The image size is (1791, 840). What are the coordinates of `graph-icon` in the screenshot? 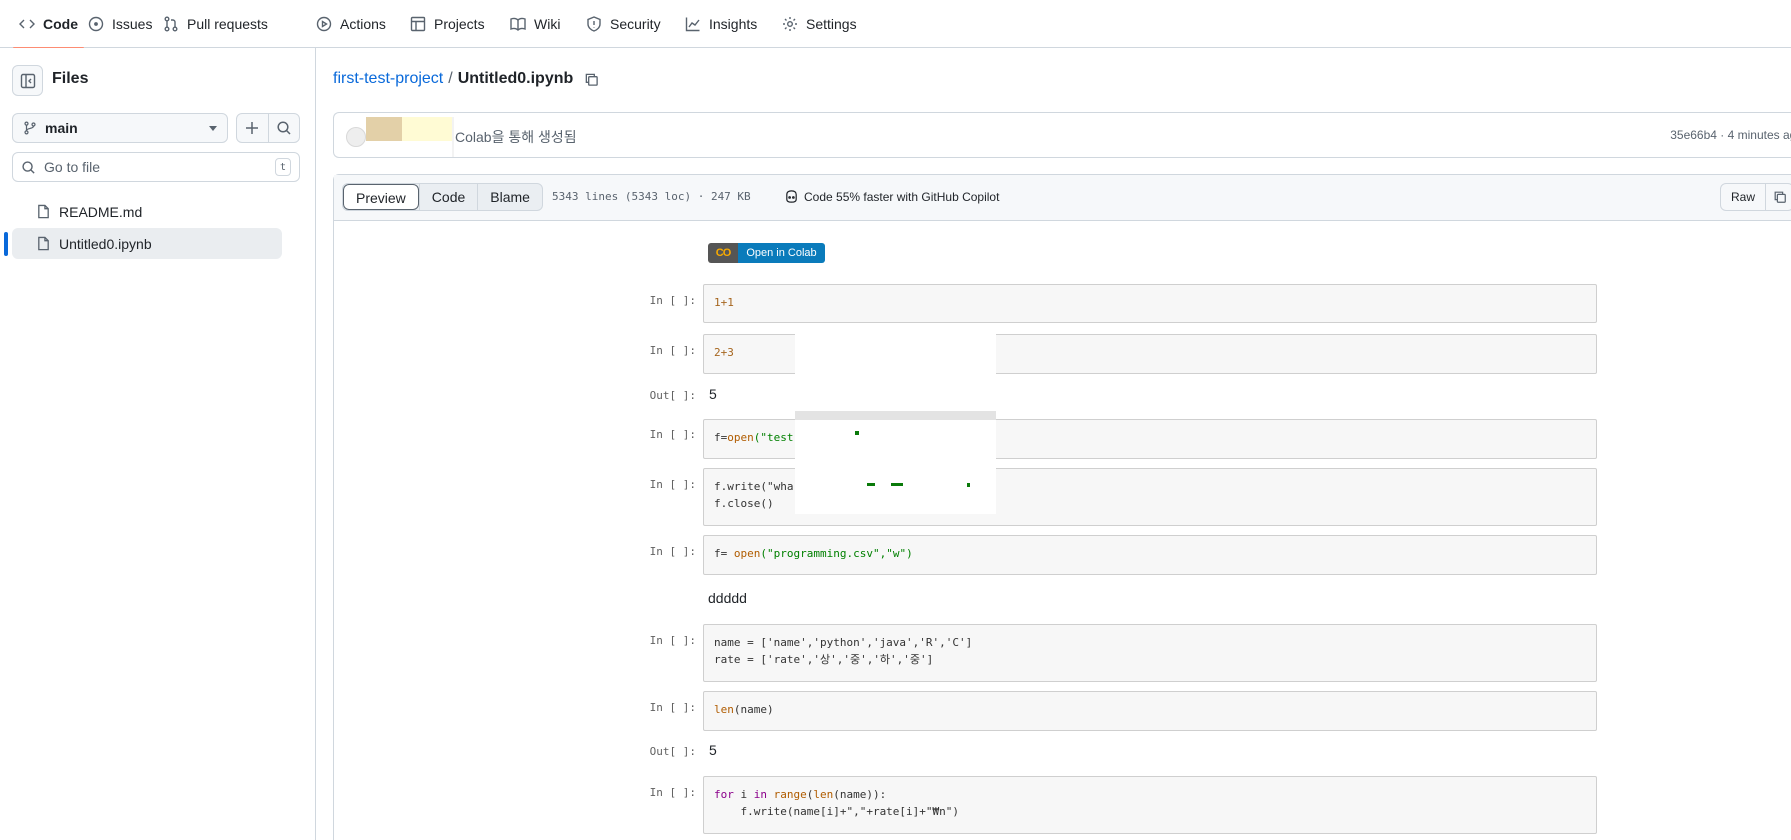 It's located at (692, 24).